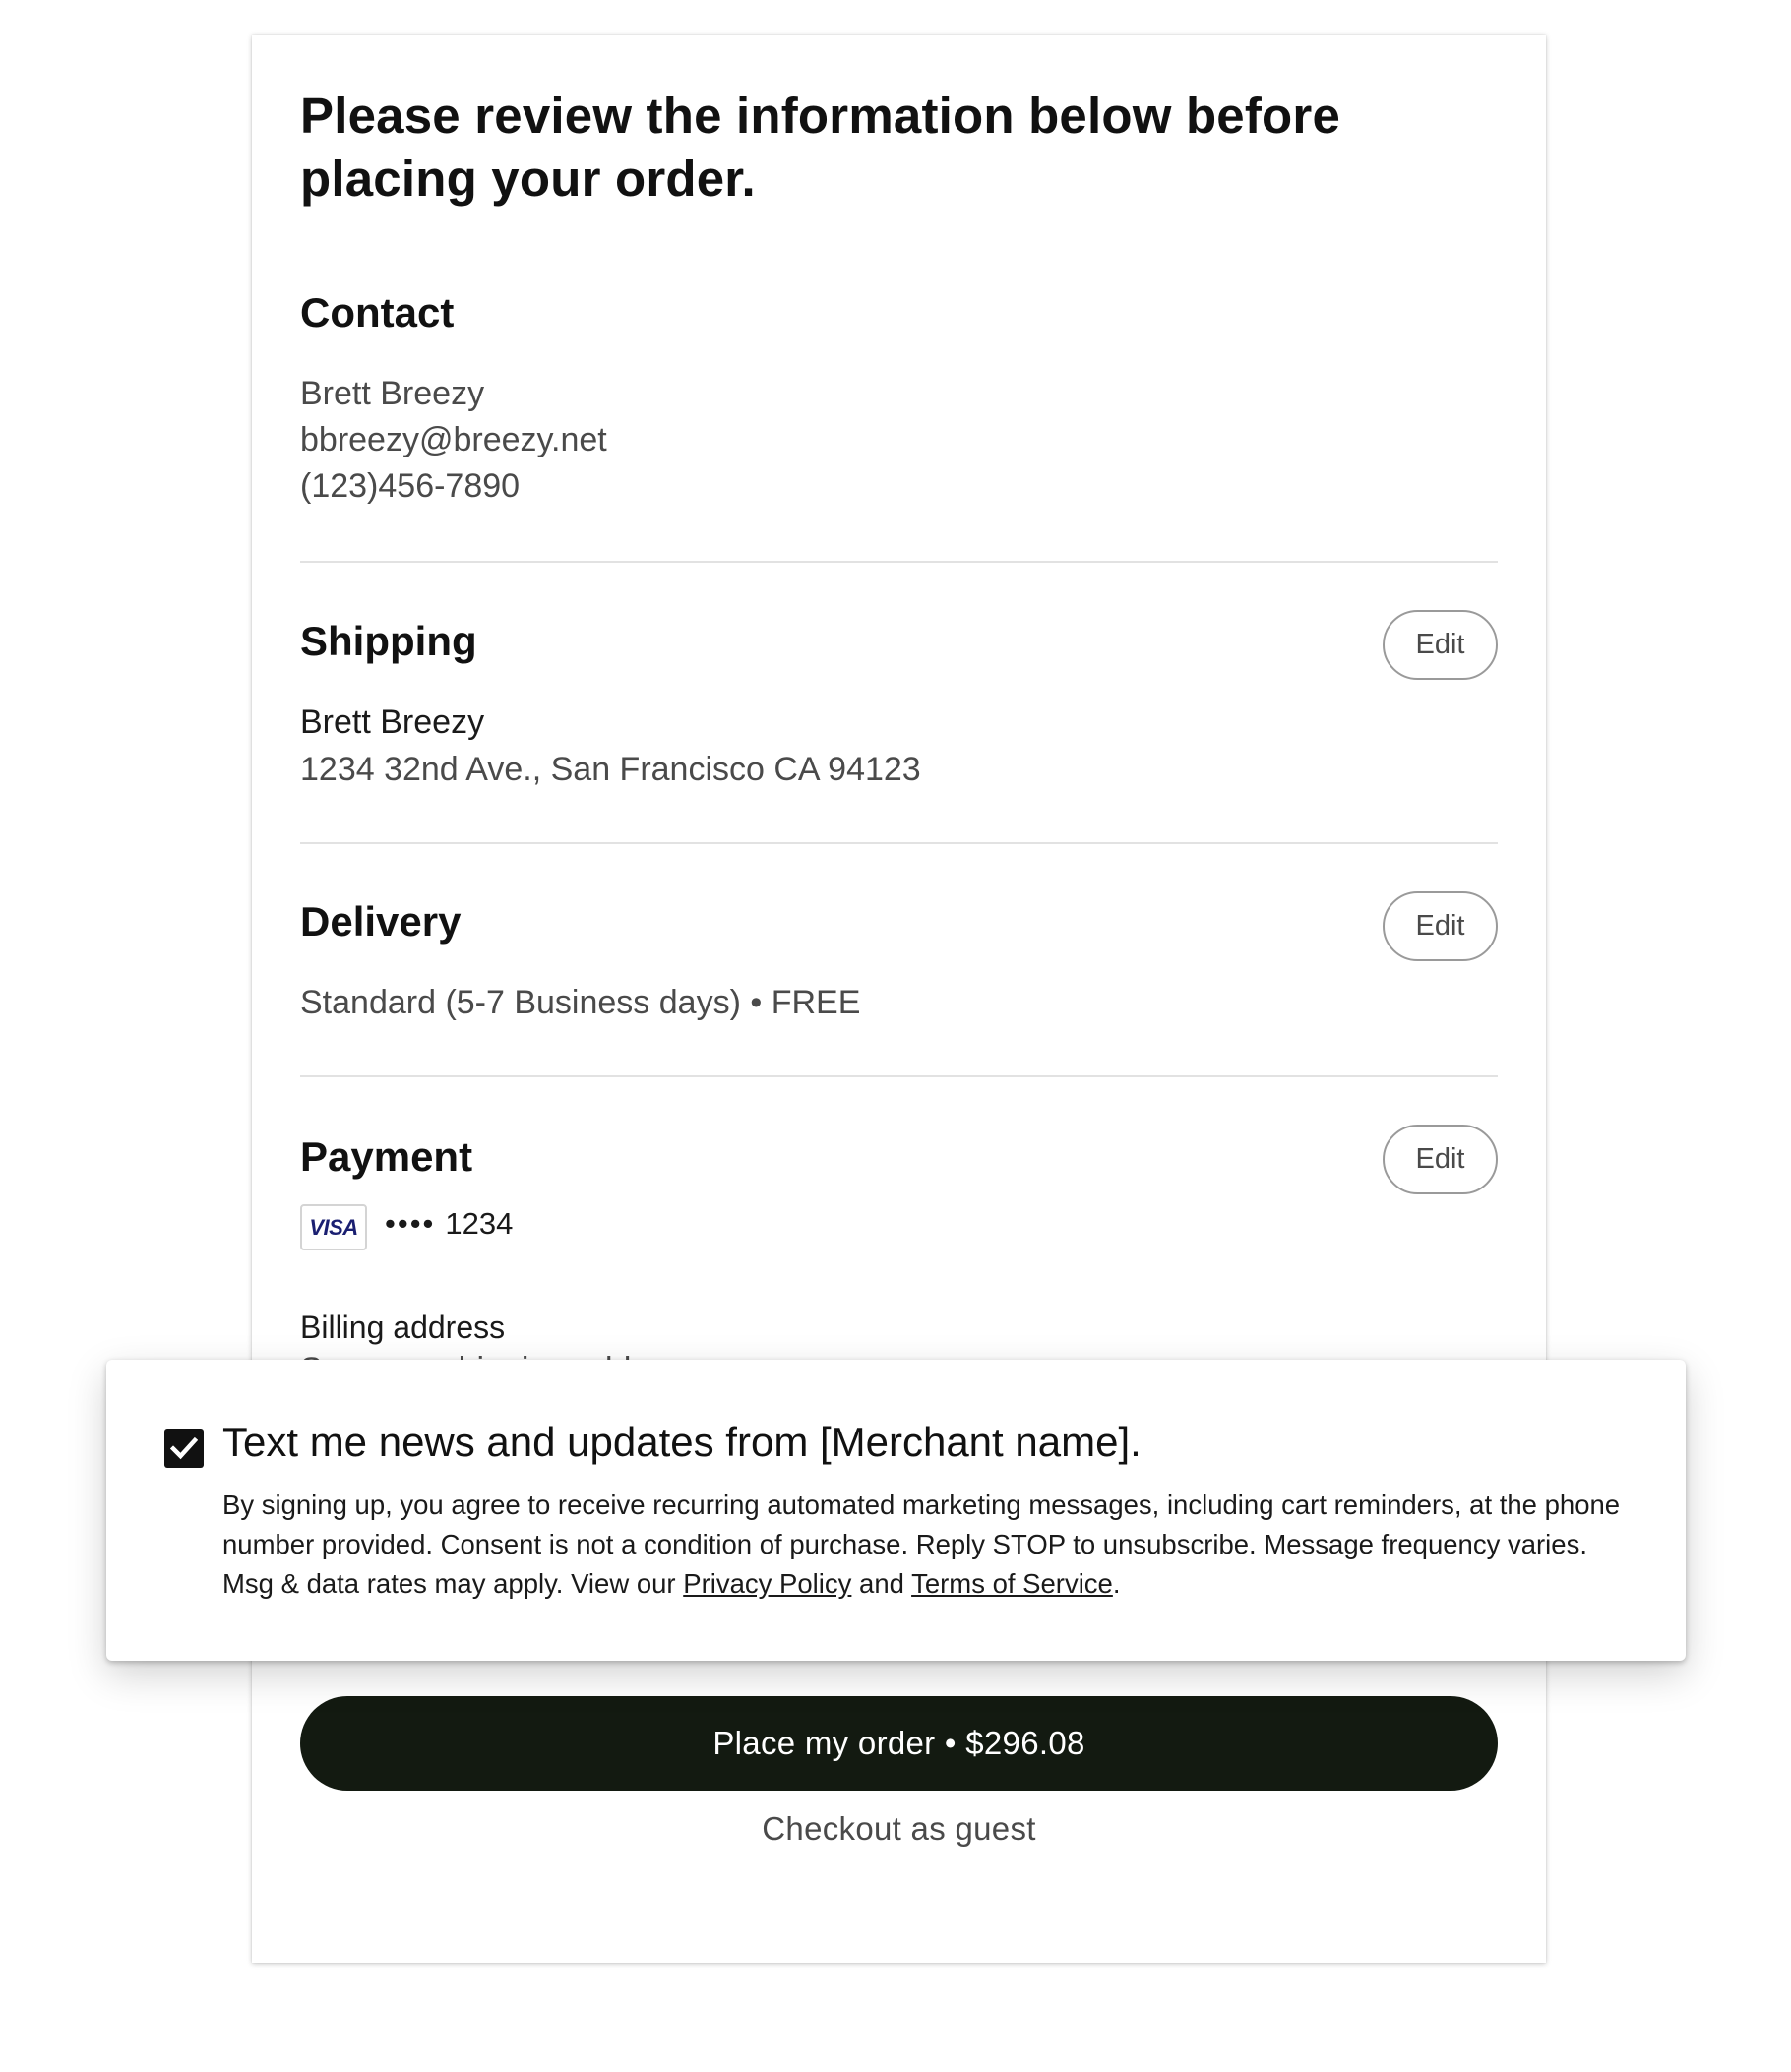  I want to click on contact-email: bbreezy@breezy.net, so click(453, 439).